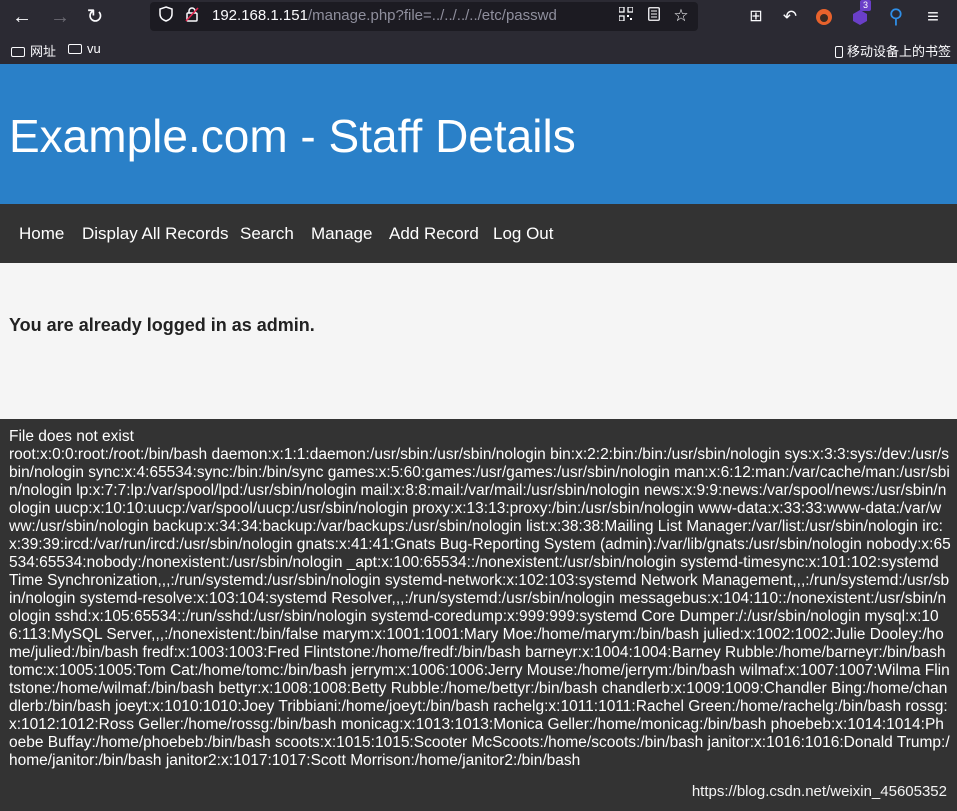  Describe the element at coordinates (860, 15) in the screenshot. I see `extension-cube-icon: 3` at that location.